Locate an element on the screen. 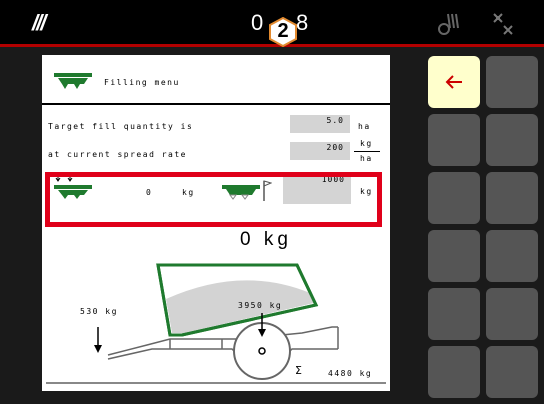 Image resolution: width=544 pixels, height=404 pixels. softkey-3-left is located at coordinates (454, 198).